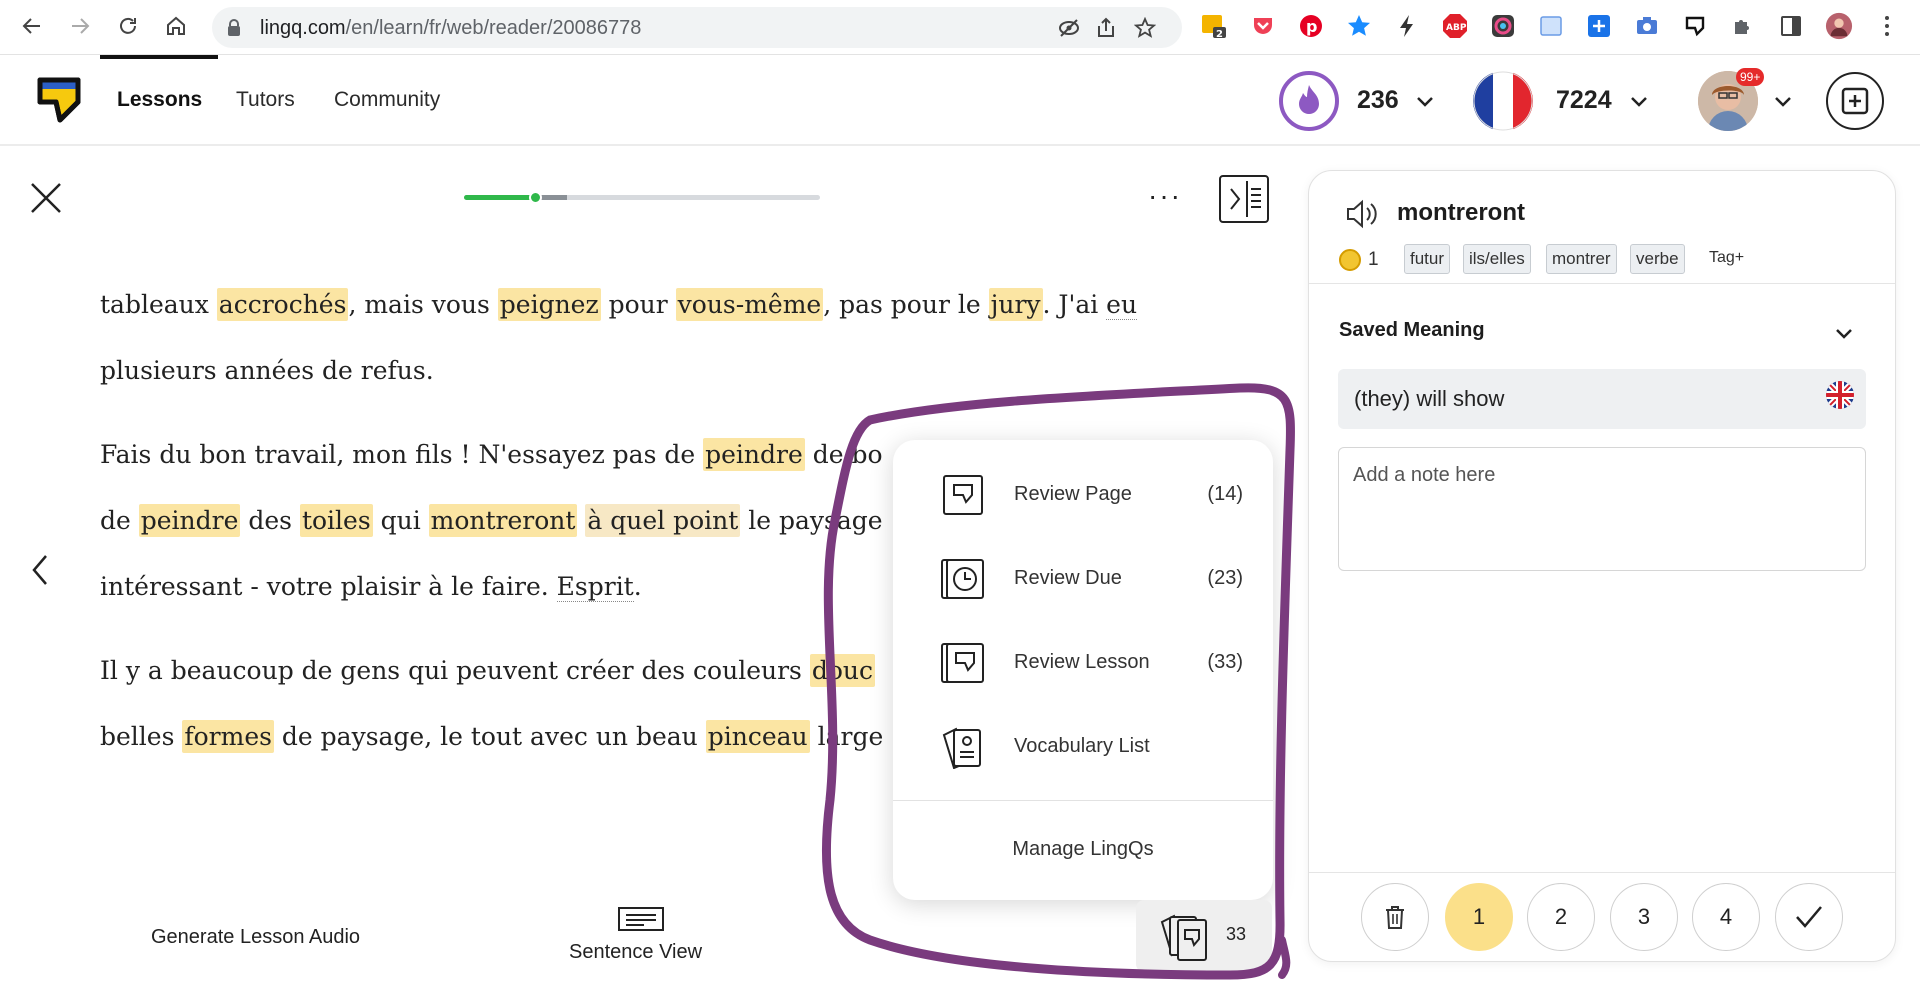 This screenshot has width=1920, height=982. Describe the element at coordinates (1497, 259) in the screenshot. I see `tag-ils-elles: ils/elles` at that location.